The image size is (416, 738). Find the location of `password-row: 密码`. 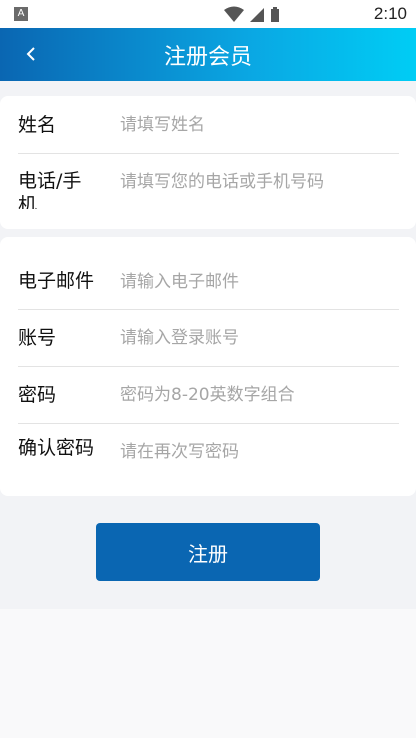

password-row: 密码 is located at coordinates (208, 395).